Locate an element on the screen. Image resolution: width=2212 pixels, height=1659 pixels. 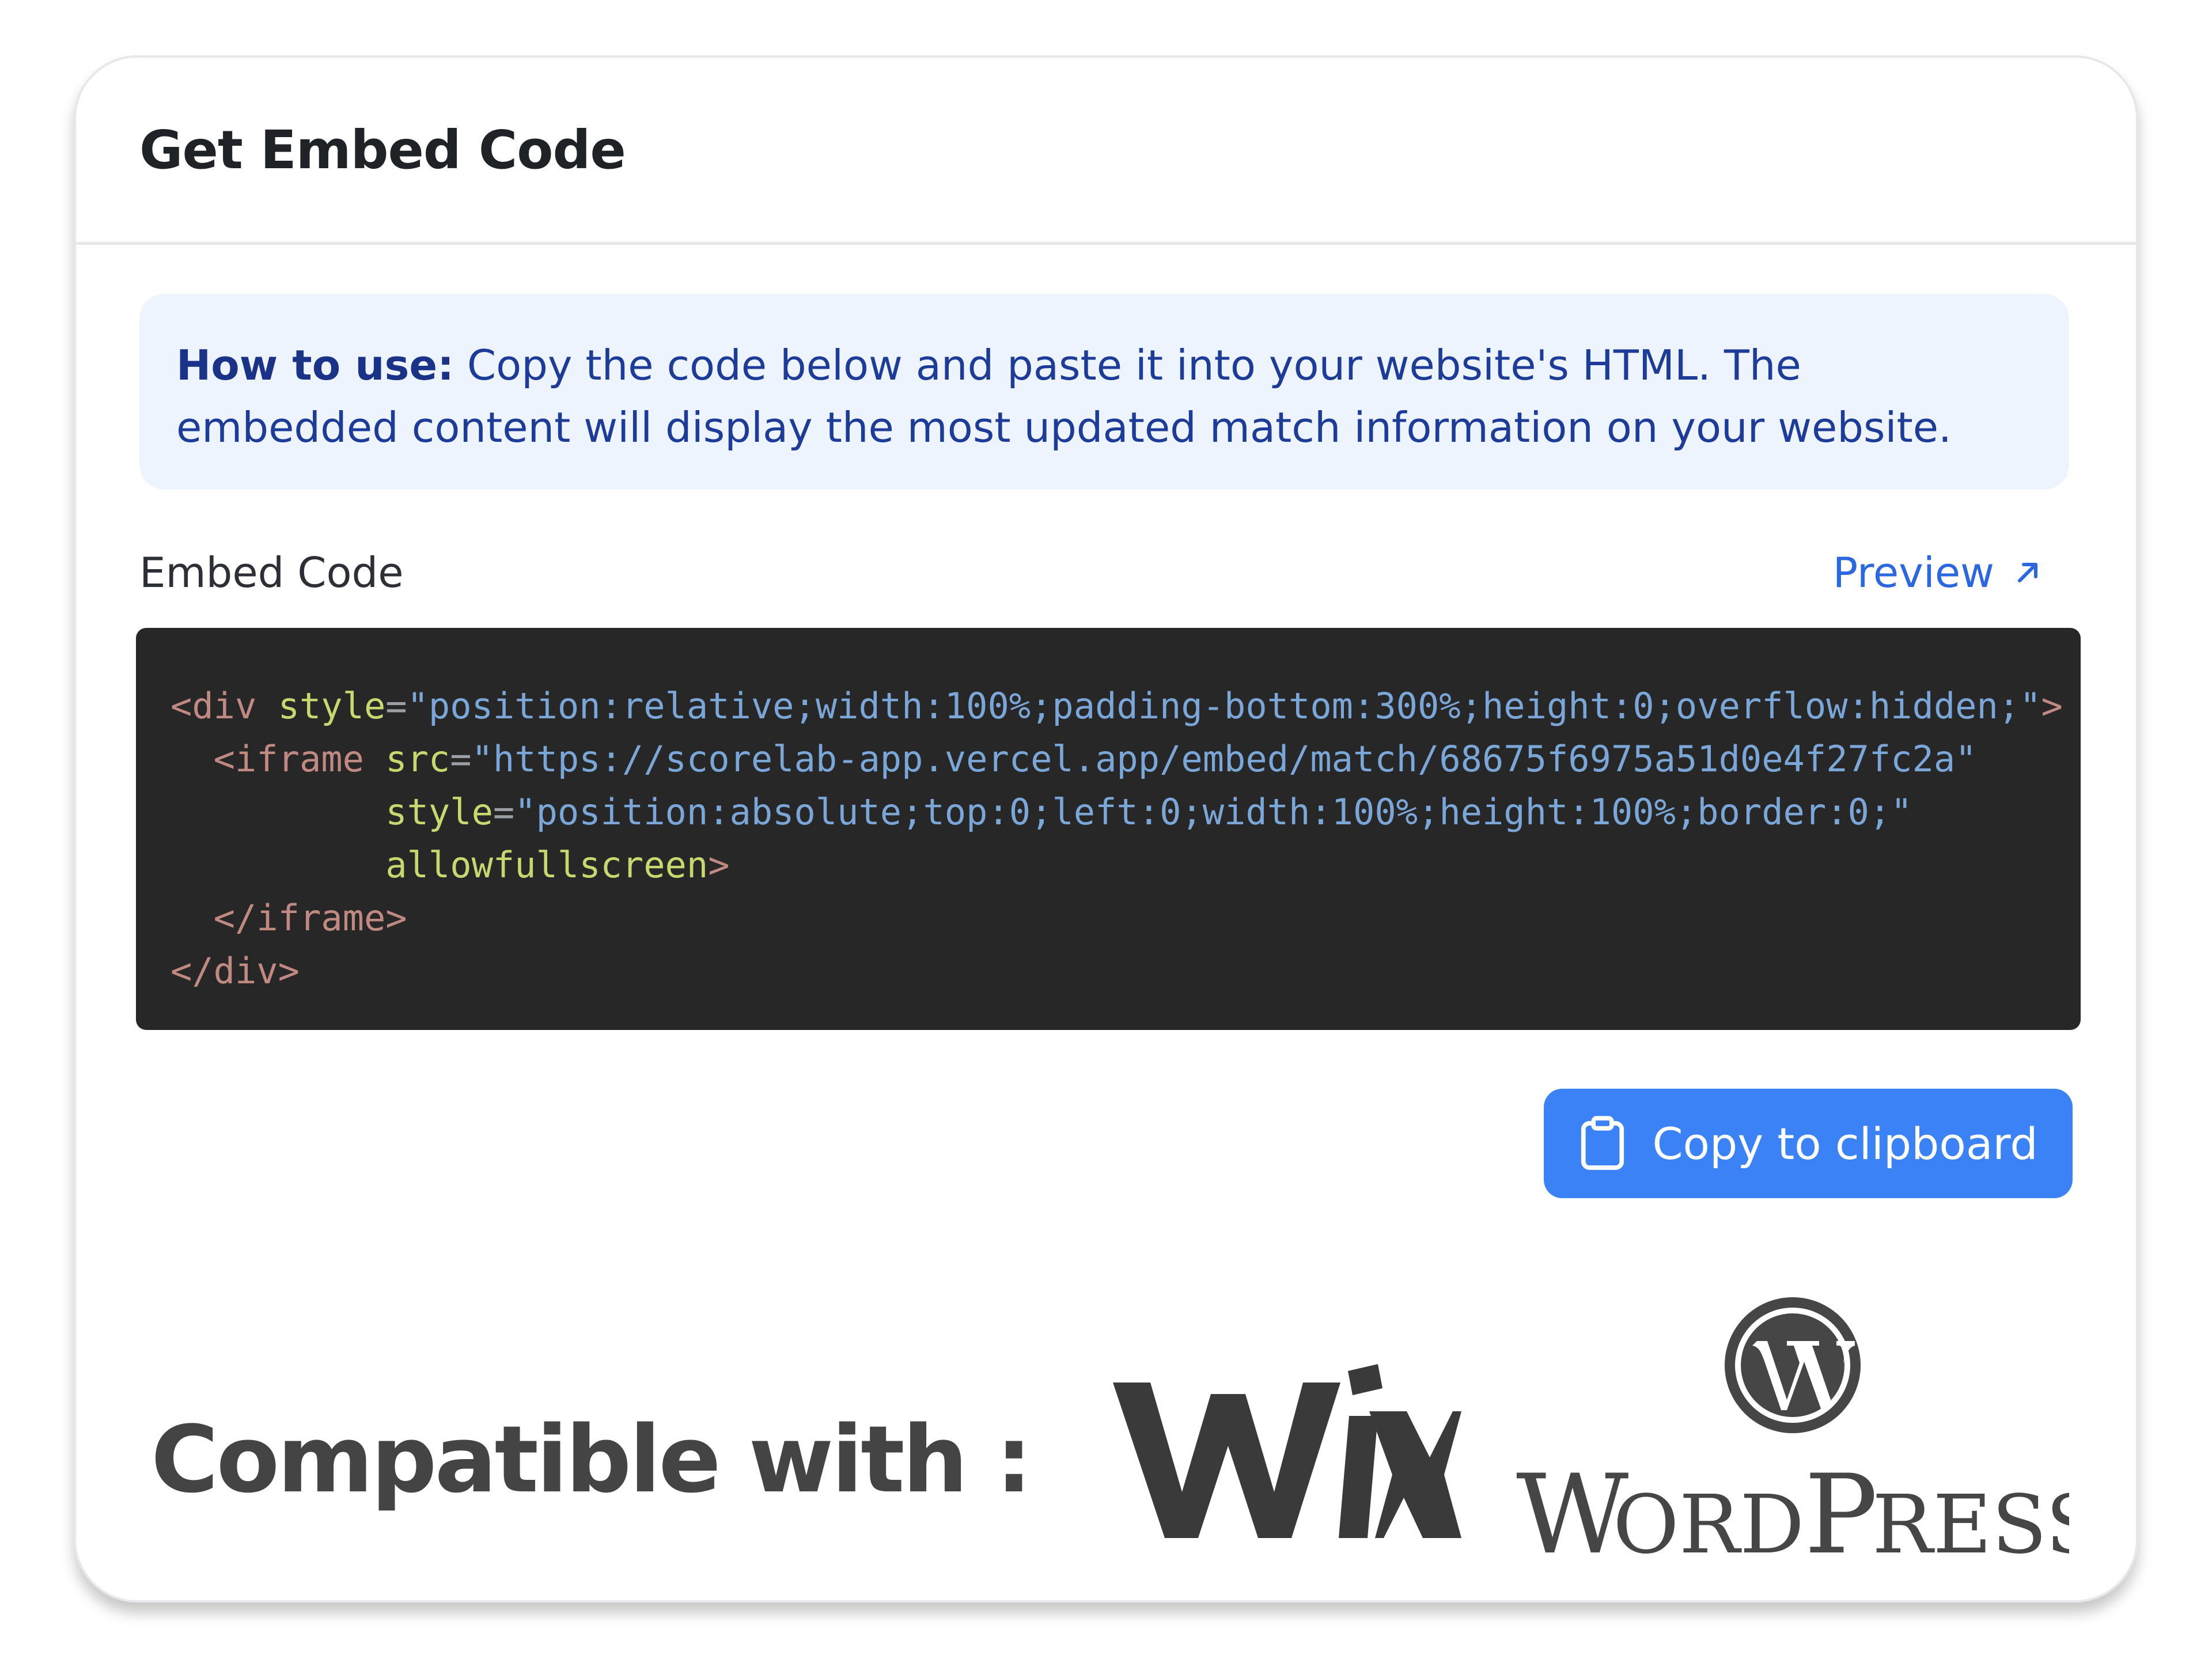
svg-text: ORD is located at coordinates (1708, 1525).